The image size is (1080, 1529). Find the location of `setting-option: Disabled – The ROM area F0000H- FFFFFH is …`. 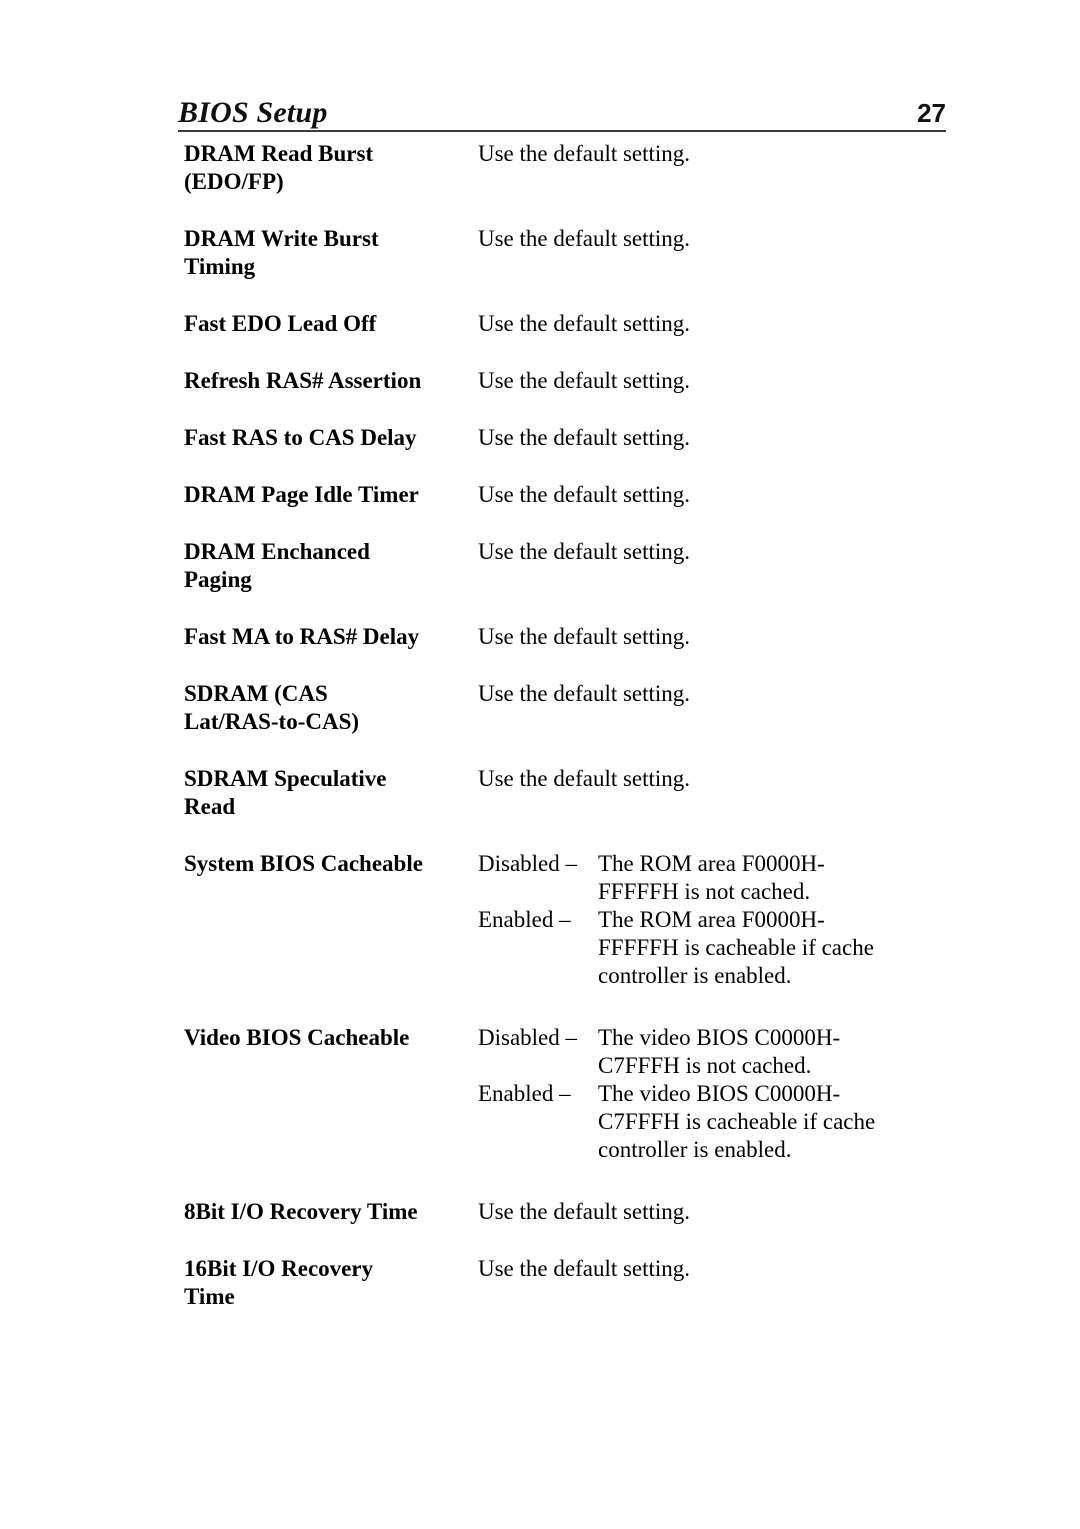

setting-option: Disabled – The ROM area F0000H- FFFFFH is … is located at coordinates (711, 878).